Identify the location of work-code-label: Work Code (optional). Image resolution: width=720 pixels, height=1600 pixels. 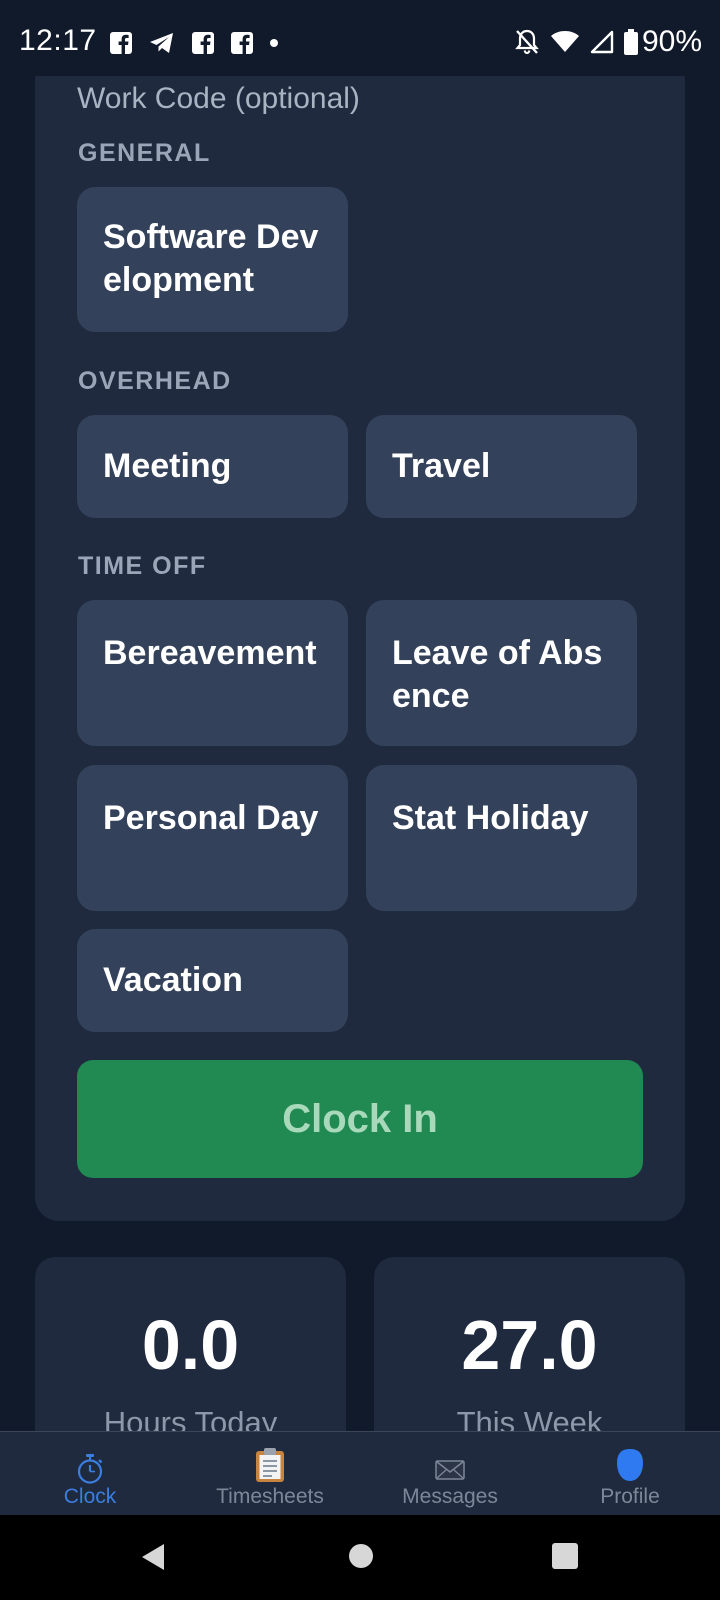
(218, 98).